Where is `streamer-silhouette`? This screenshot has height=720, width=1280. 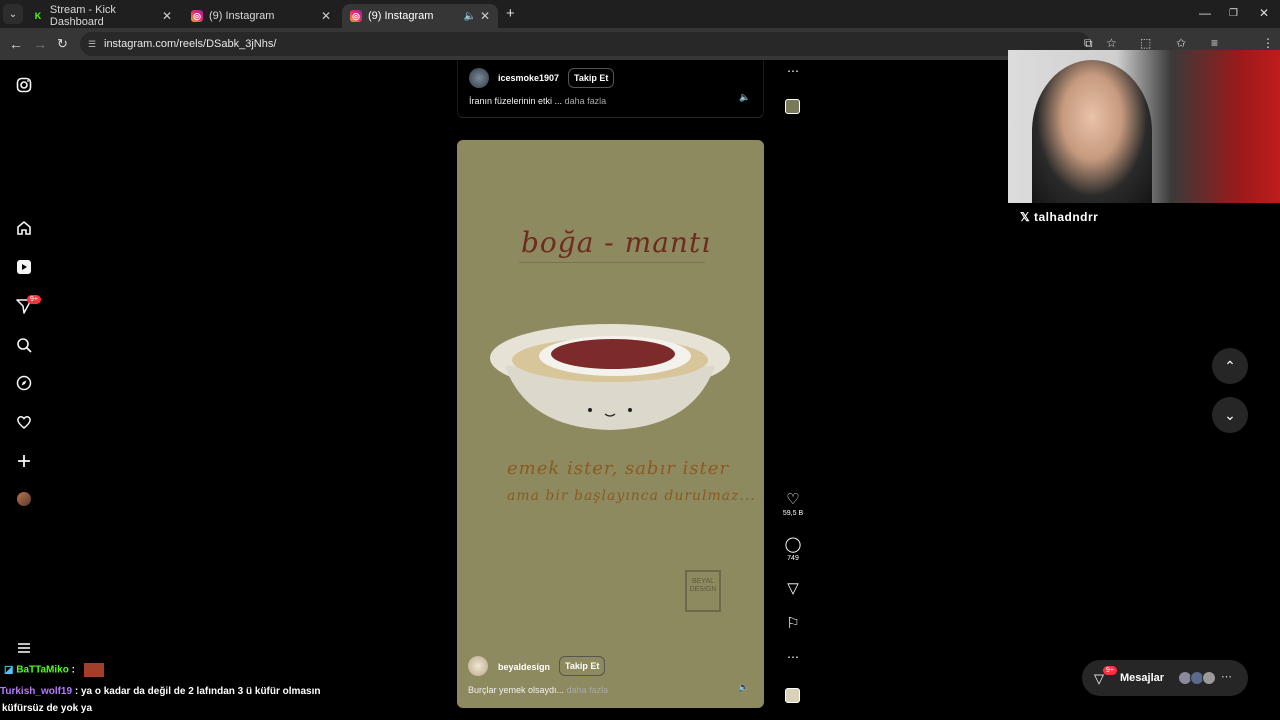 streamer-silhouette is located at coordinates (1092, 131).